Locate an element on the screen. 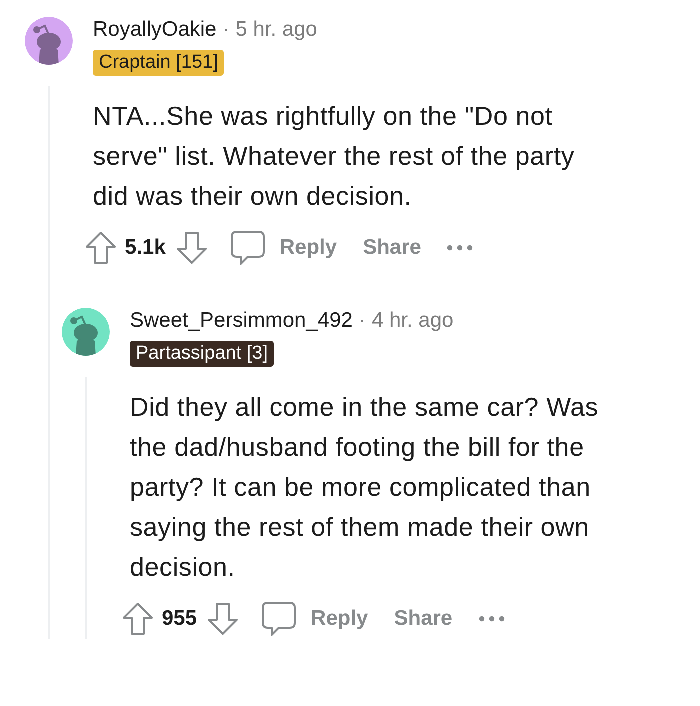 This screenshot has width=700, height=706. user-flair: Craptain [151] is located at coordinates (158, 63).